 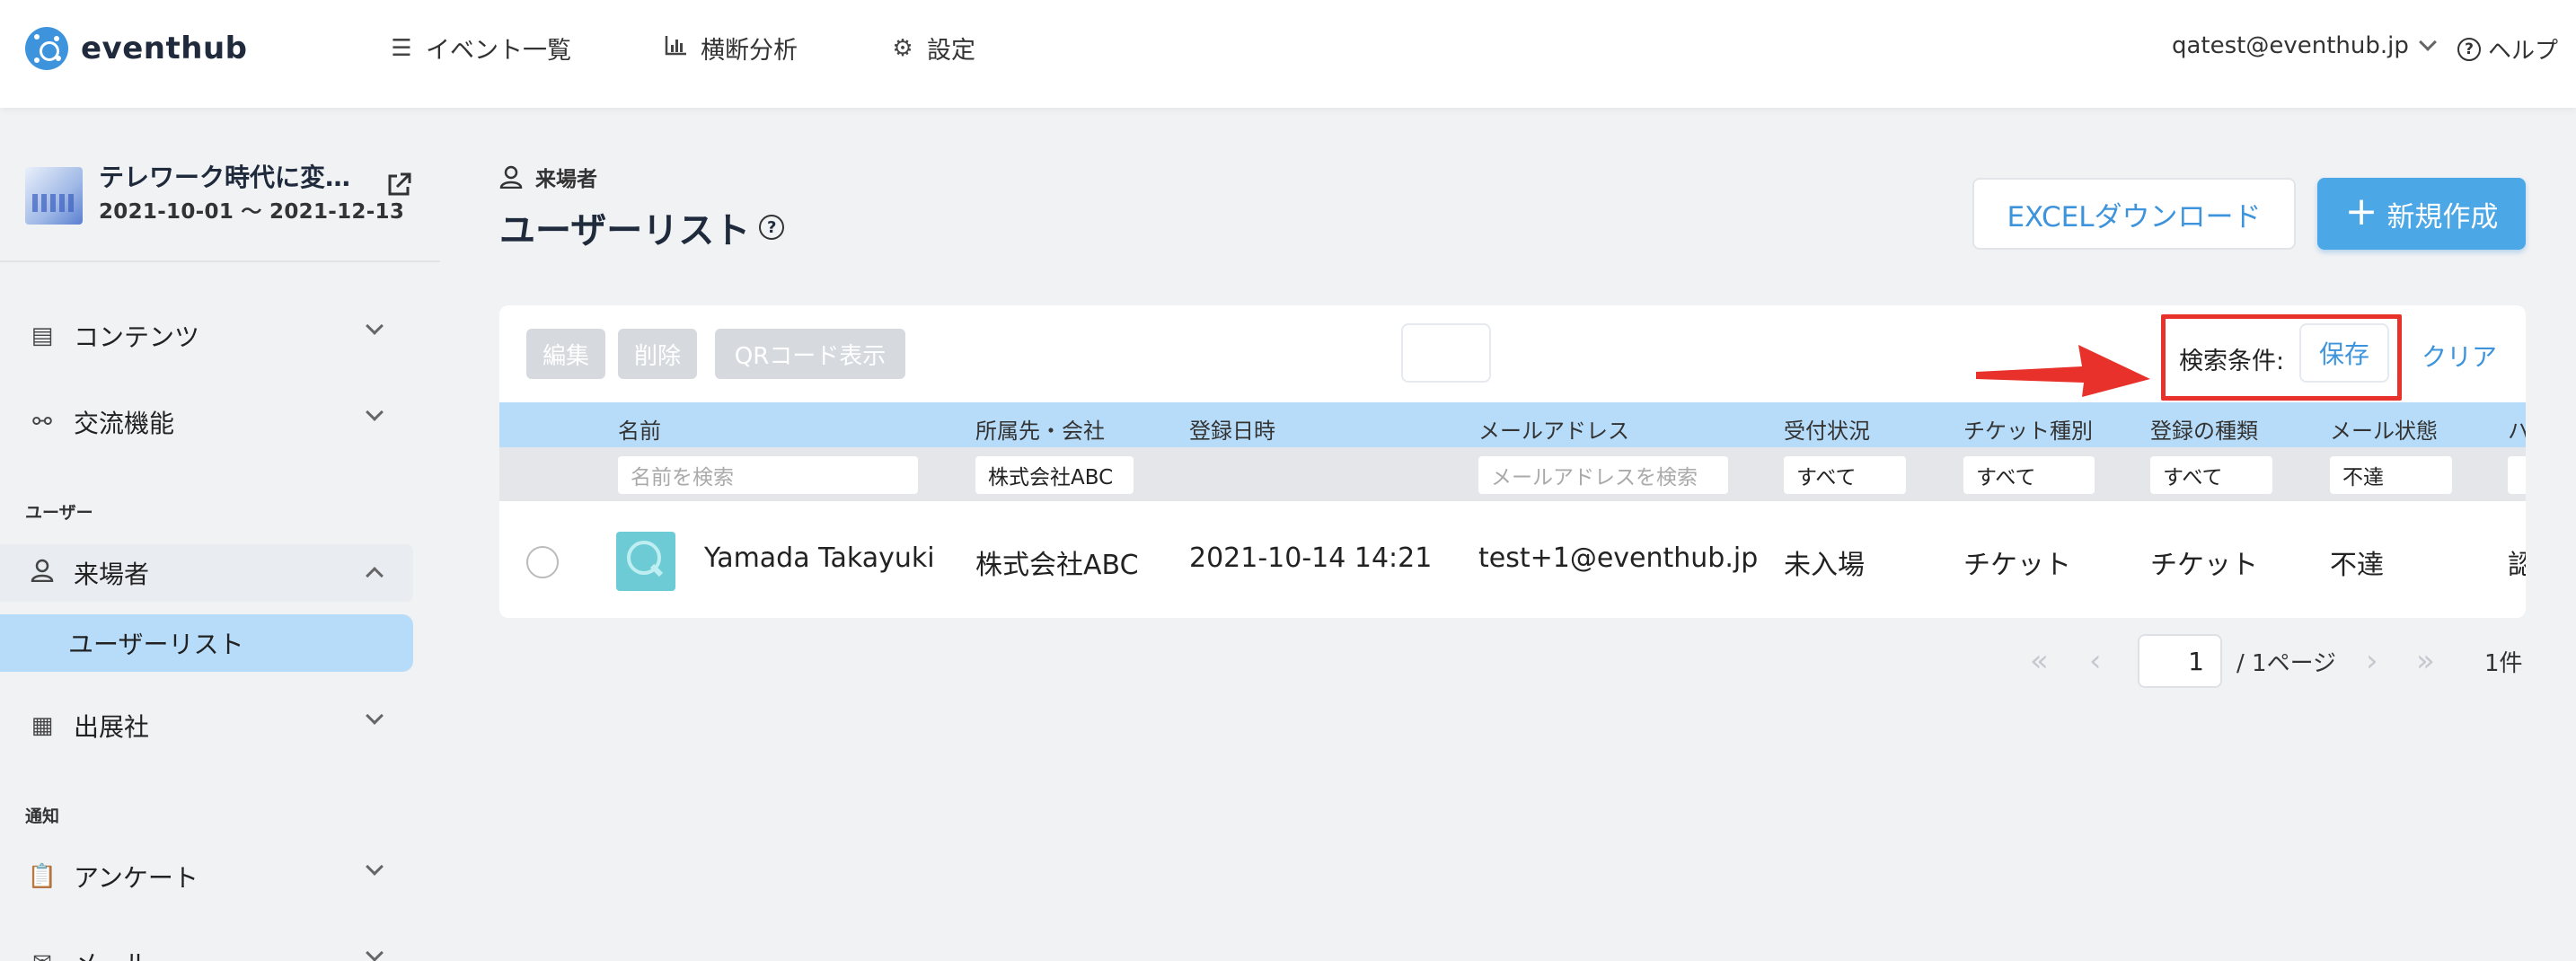 I want to click on gear-icon: ⚙, so click(x=902, y=48).